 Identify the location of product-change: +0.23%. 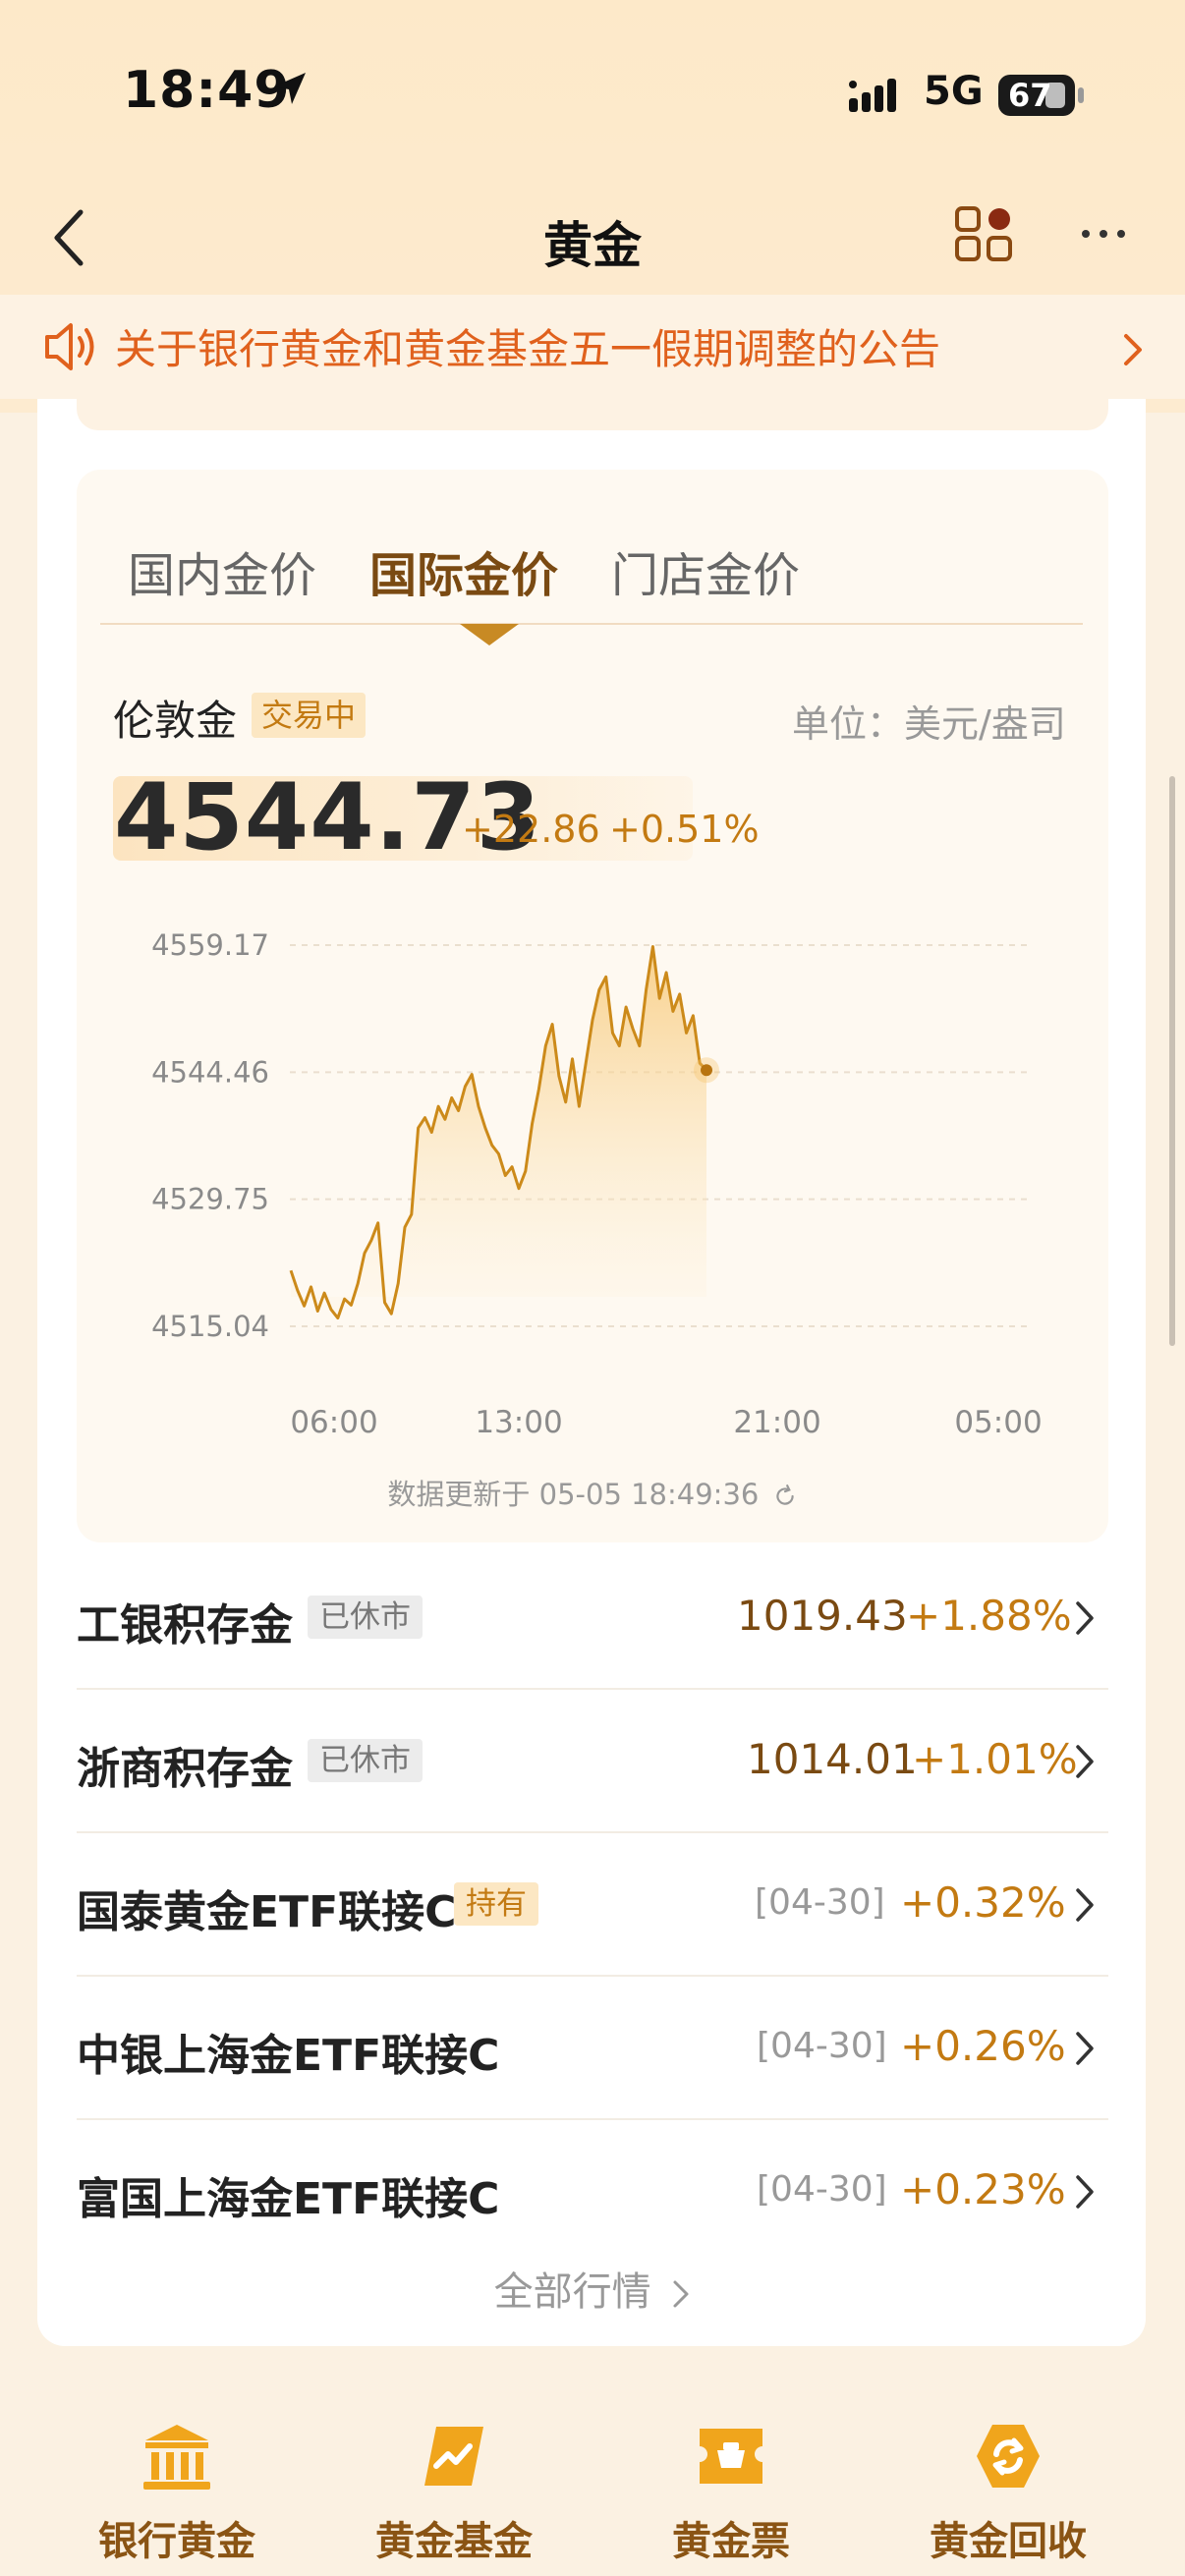
(983, 2189).